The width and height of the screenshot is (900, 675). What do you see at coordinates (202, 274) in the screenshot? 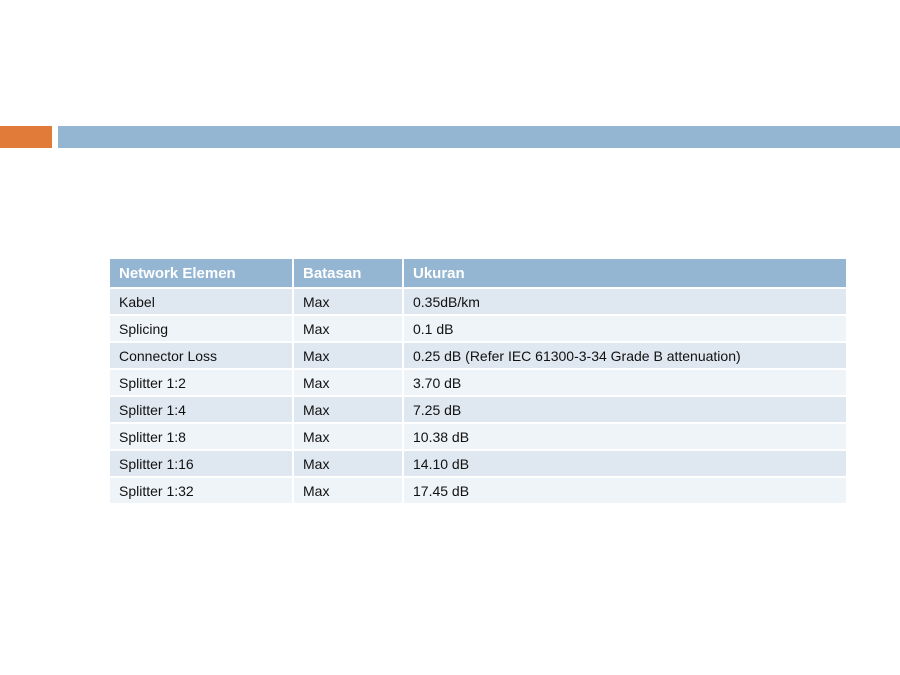
I see `header-network-elemen: Network Elemen` at bounding box center [202, 274].